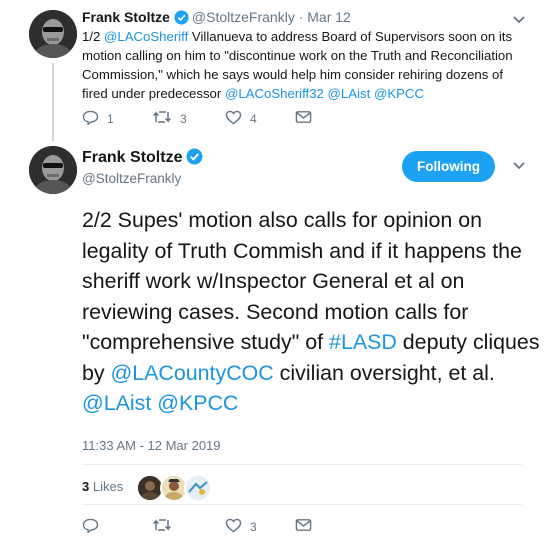 The width and height of the screenshot is (560, 548). I want to click on reply-count: 1, so click(110, 119).